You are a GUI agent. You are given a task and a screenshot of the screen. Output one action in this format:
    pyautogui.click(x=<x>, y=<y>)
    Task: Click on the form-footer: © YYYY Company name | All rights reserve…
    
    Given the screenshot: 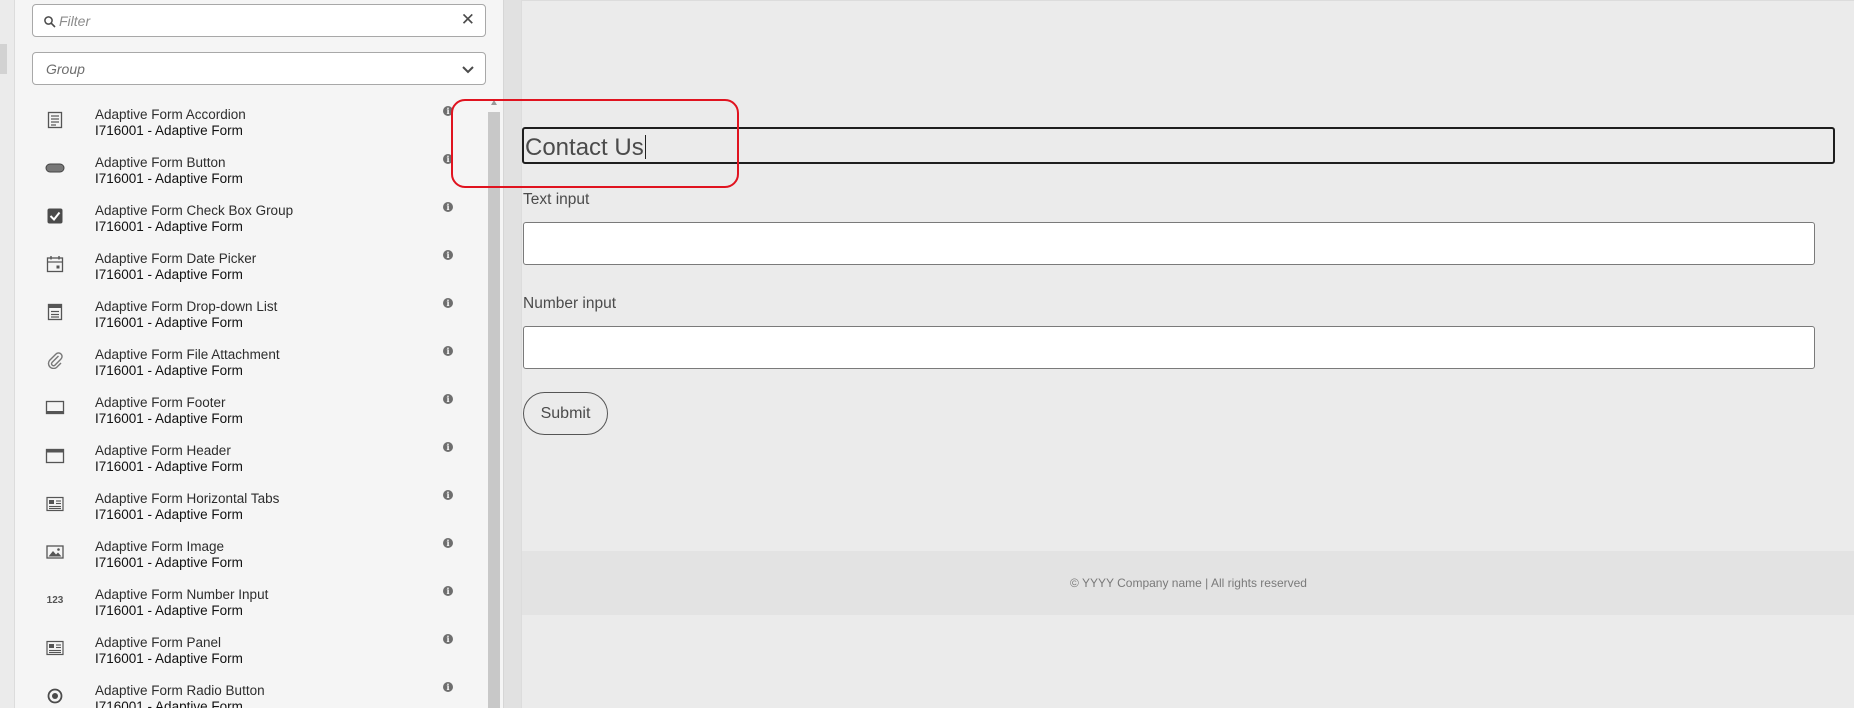 What is the action you would take?
    pyautogui.click(x=1188, y=583)
    